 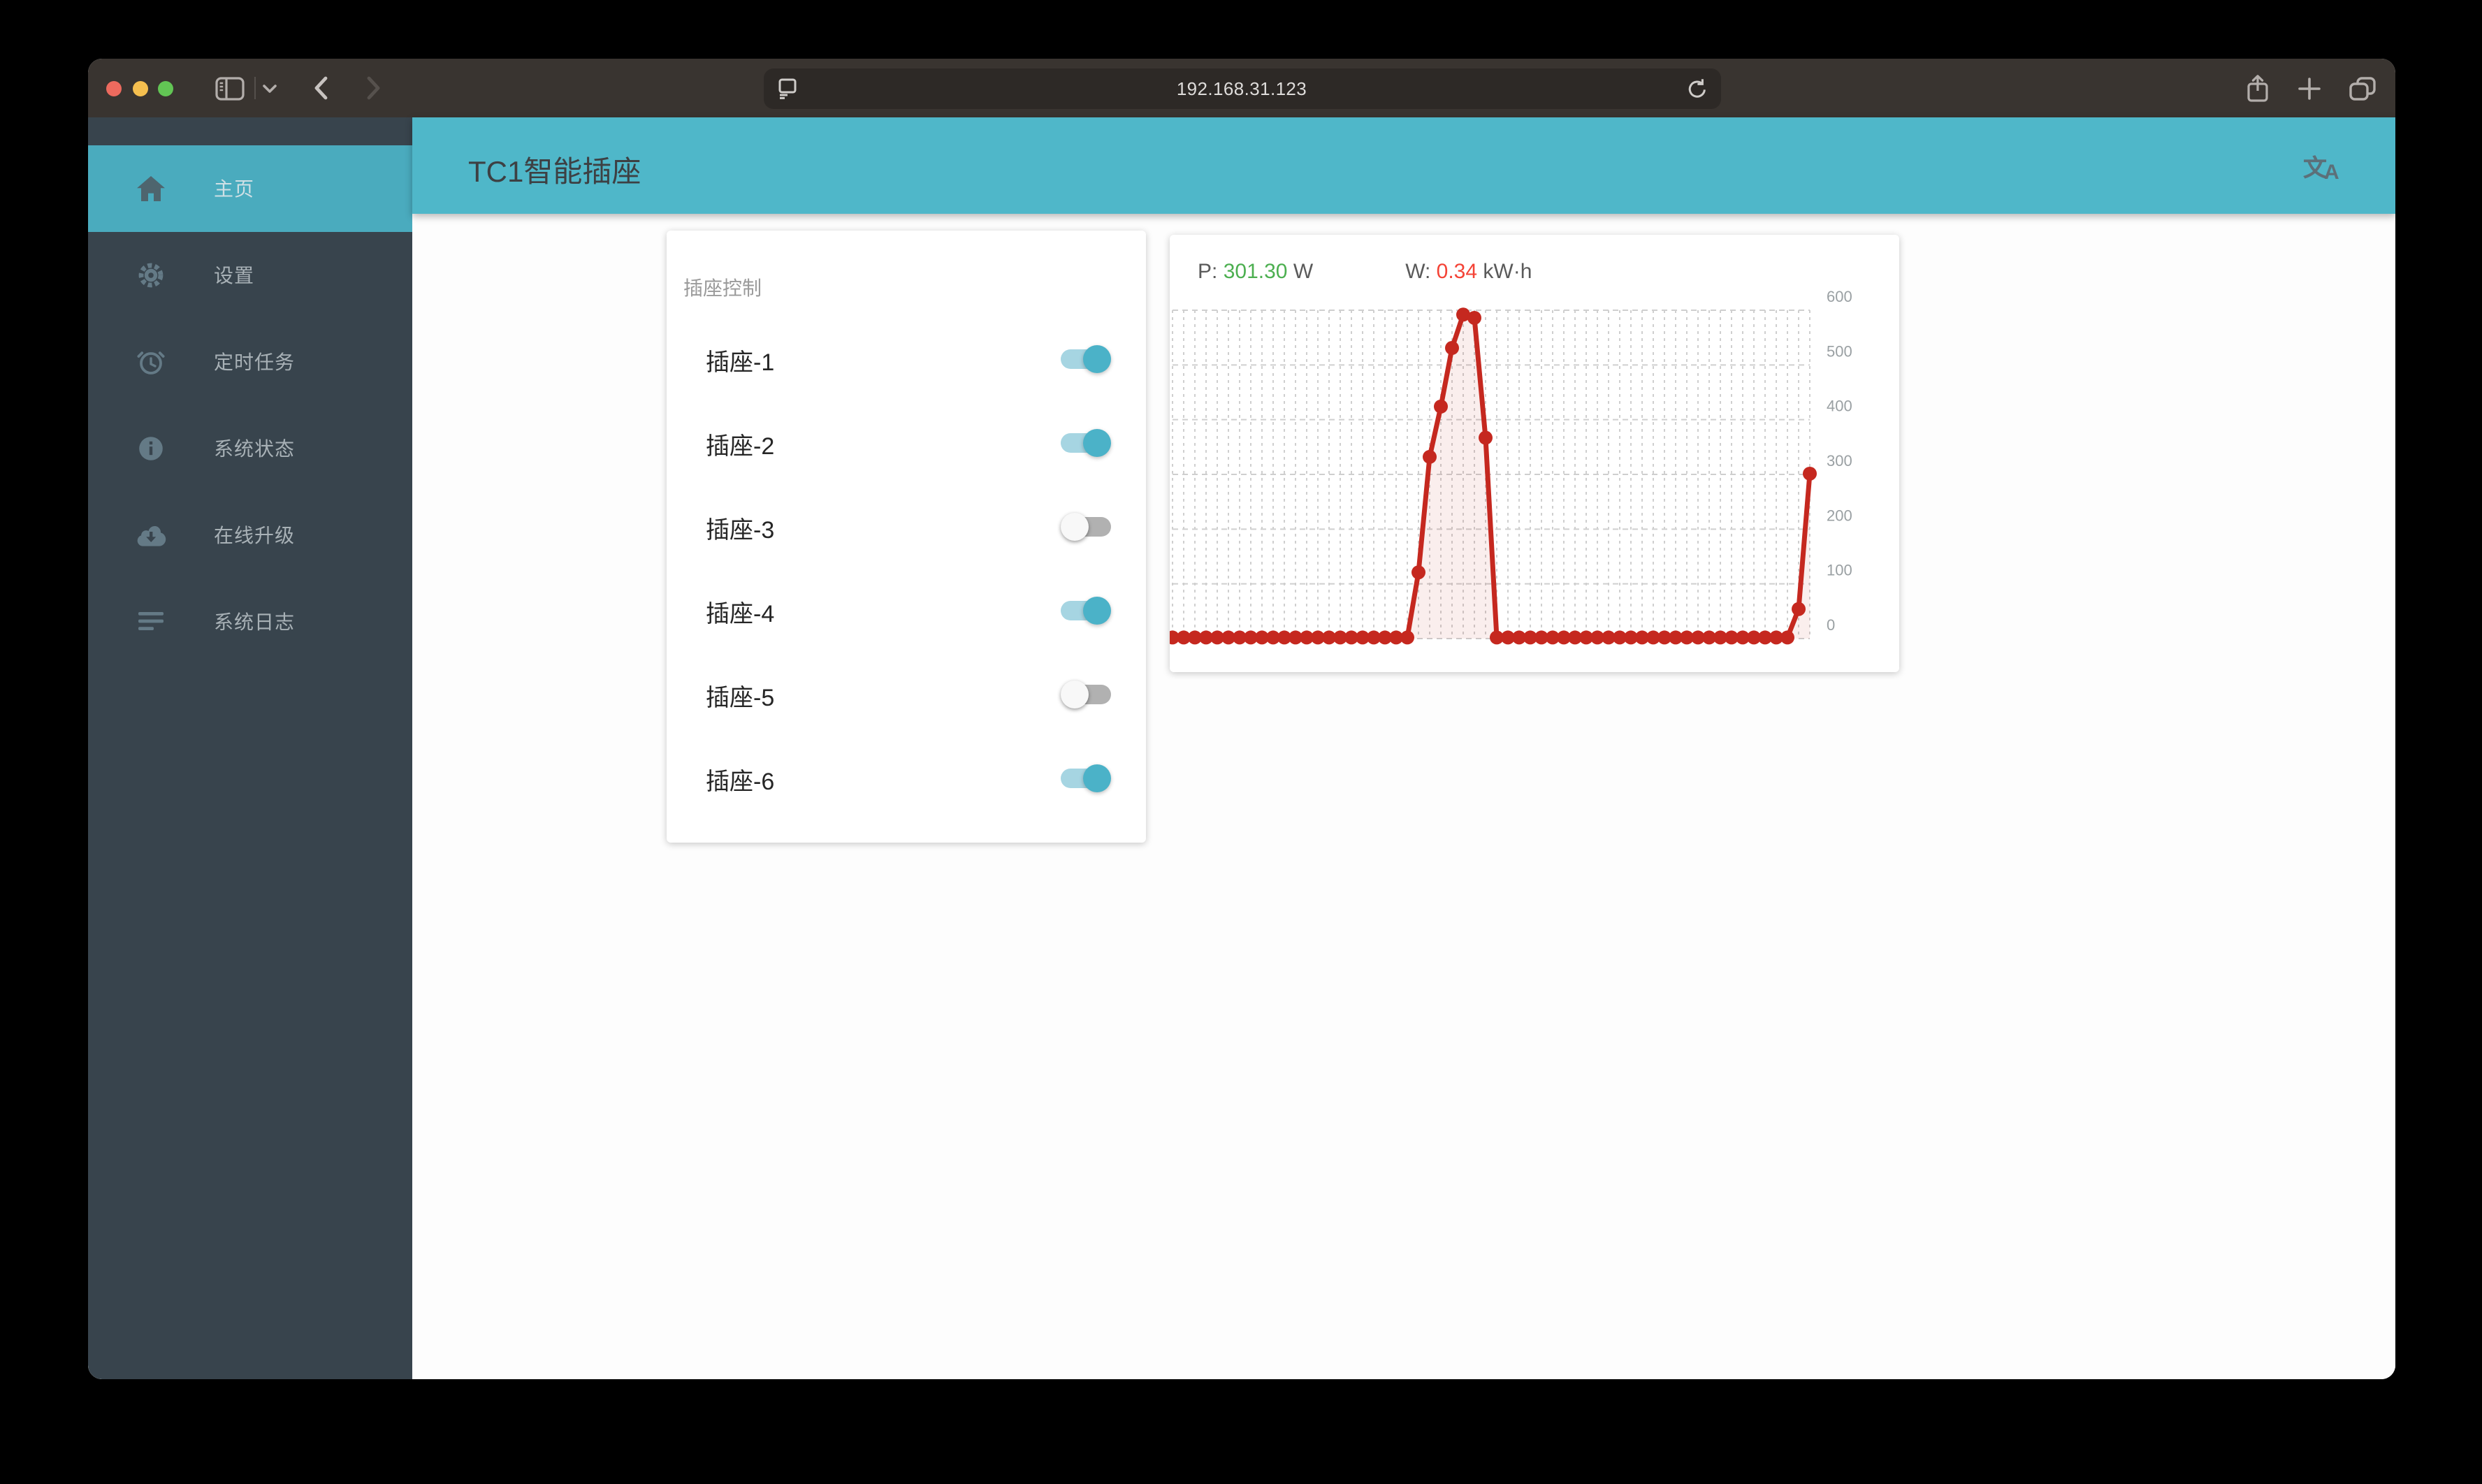 I want to click on sidebar-item-system-log: 系统日志, so click(x=250, y=622).